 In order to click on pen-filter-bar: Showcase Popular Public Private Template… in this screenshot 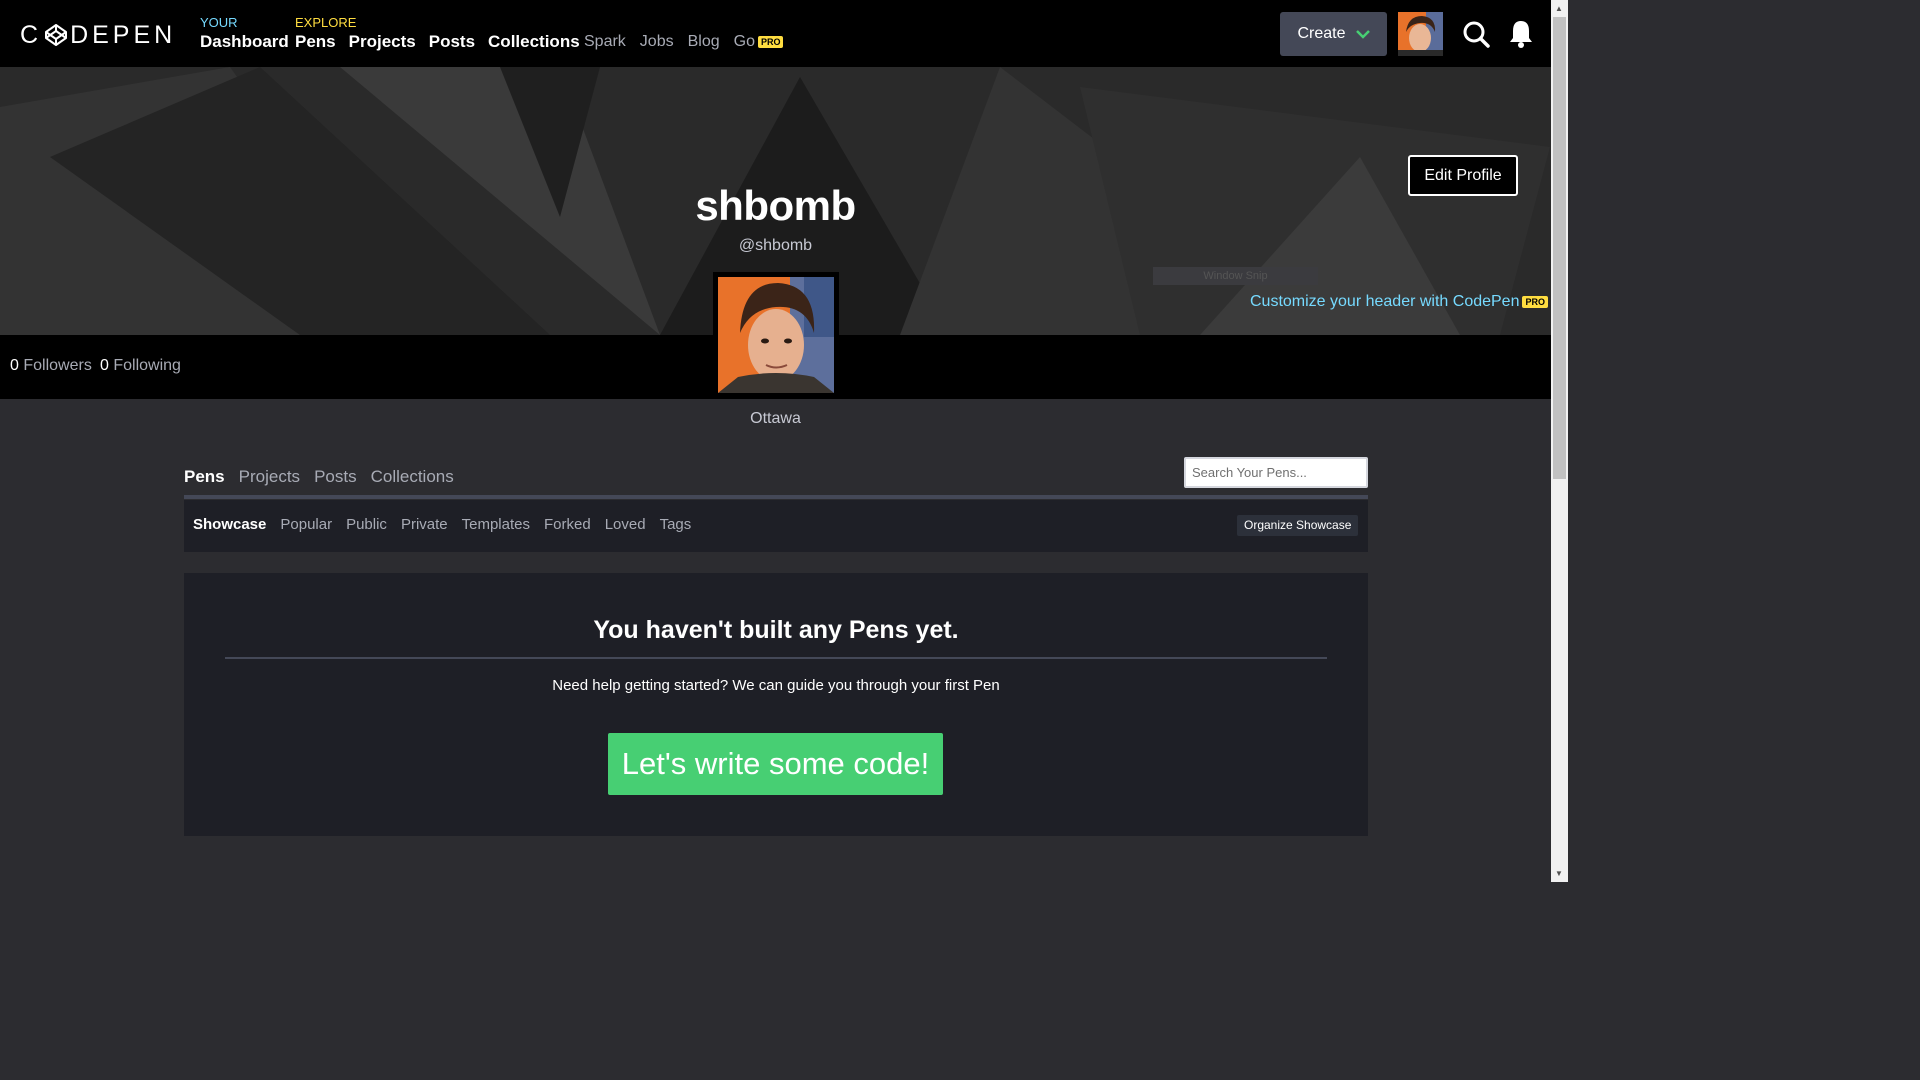, I will do `click(776, 526)`.